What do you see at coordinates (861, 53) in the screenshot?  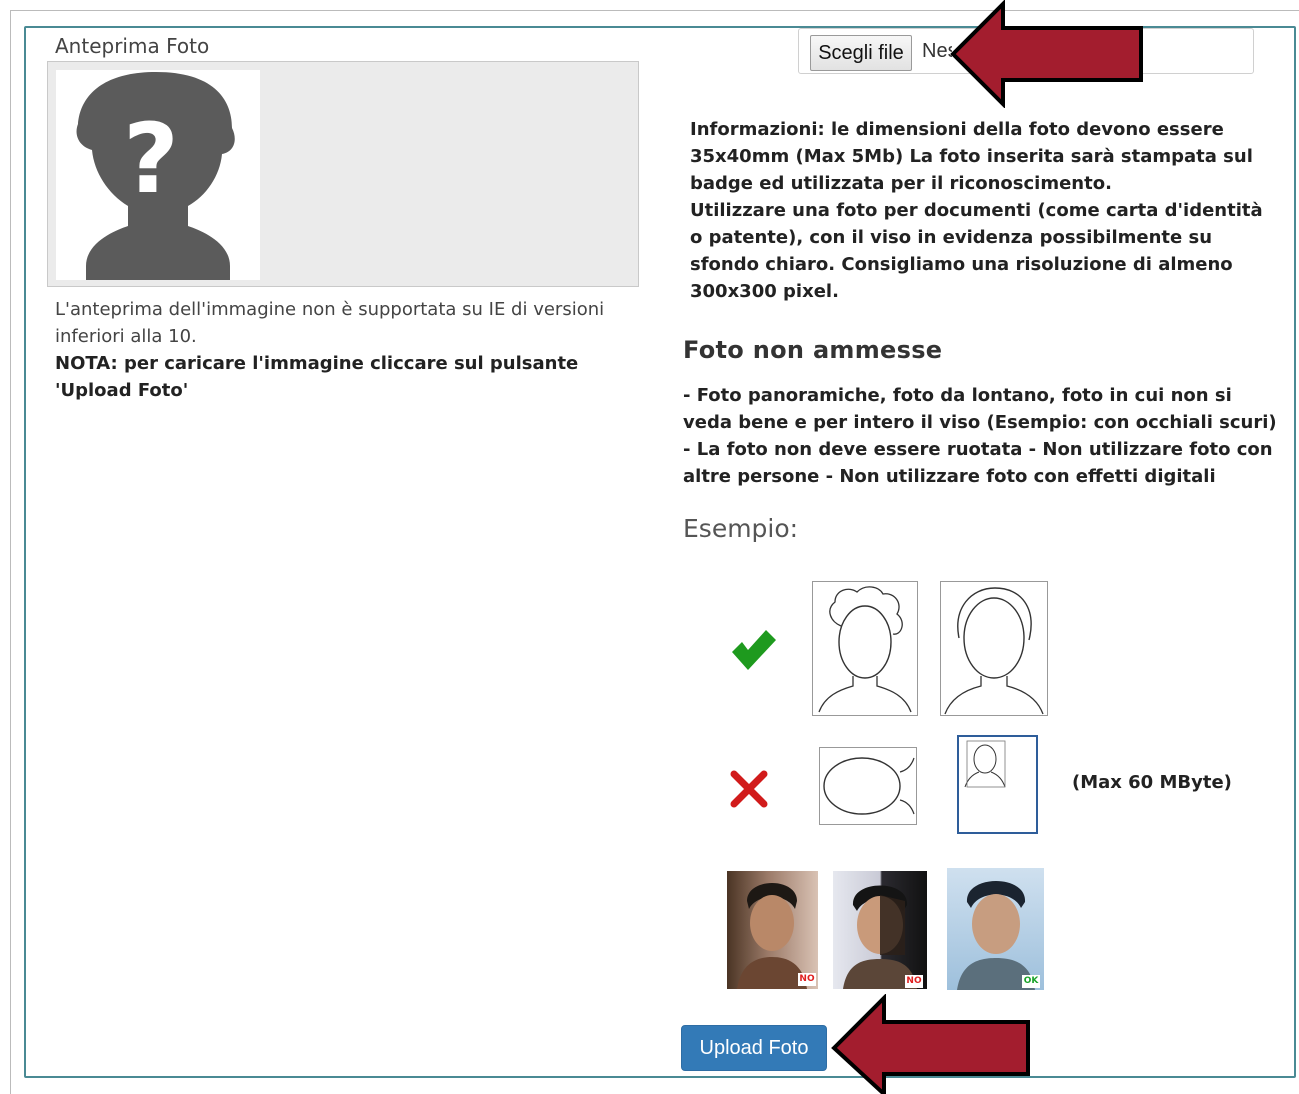 I see `choose-file-button: Scegli file` at bounding box center [861, 53].